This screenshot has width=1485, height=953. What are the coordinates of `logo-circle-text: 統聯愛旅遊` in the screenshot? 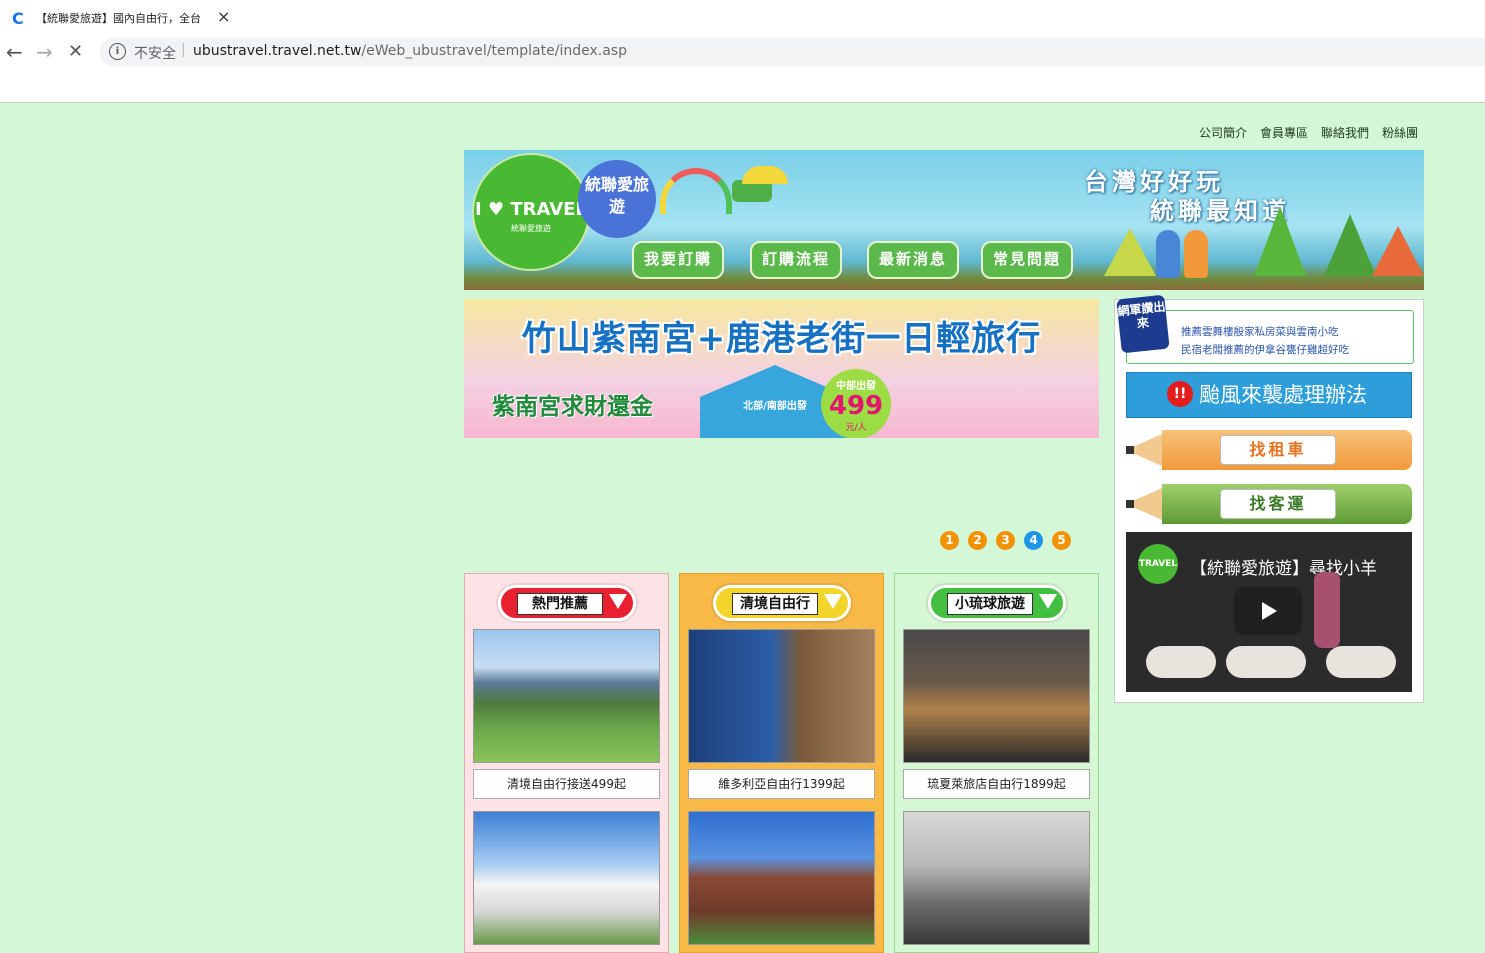 It's located at (617, 199).